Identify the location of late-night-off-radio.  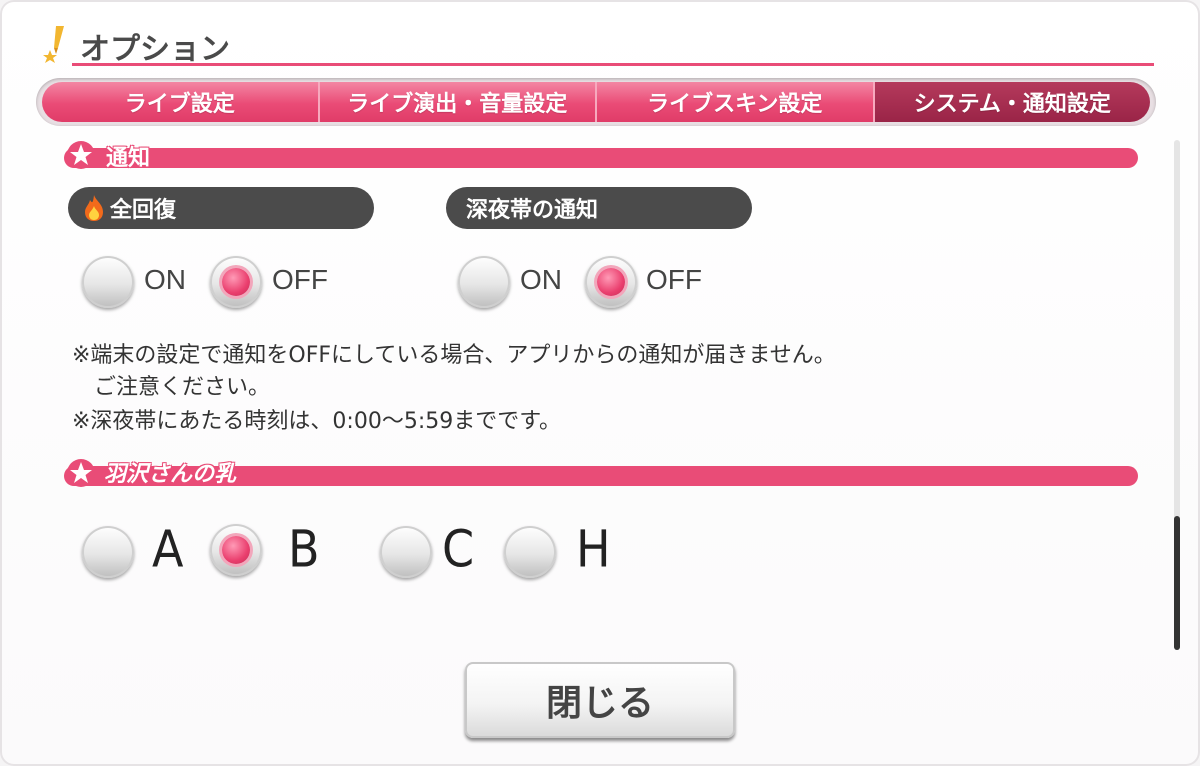
(611, 282).